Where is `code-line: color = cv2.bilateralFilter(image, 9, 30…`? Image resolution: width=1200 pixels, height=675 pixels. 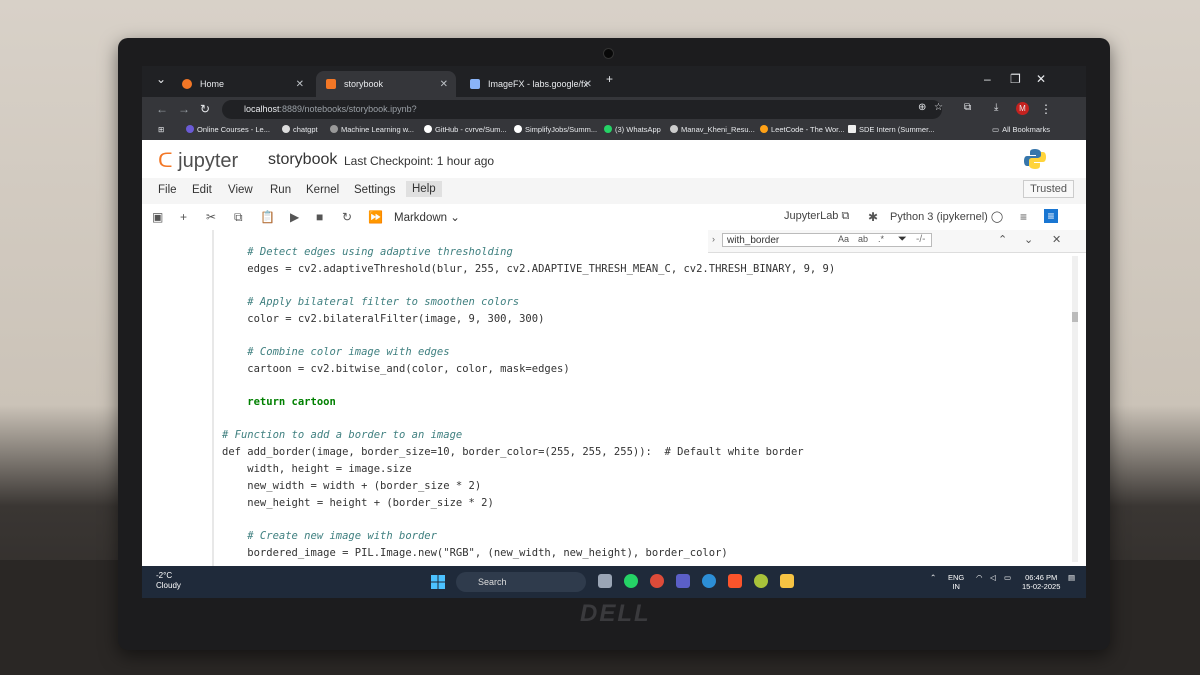
code-line: color = cv2.bilateralFilter(image, 9, 30… is located at coordinates (383, 319).